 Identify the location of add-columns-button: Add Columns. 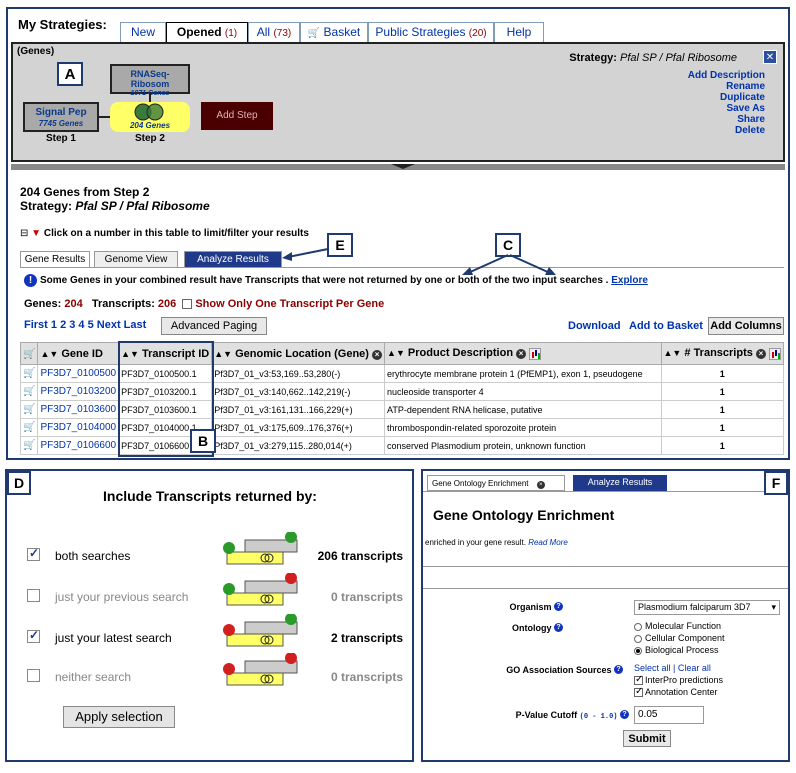
(746, 326).